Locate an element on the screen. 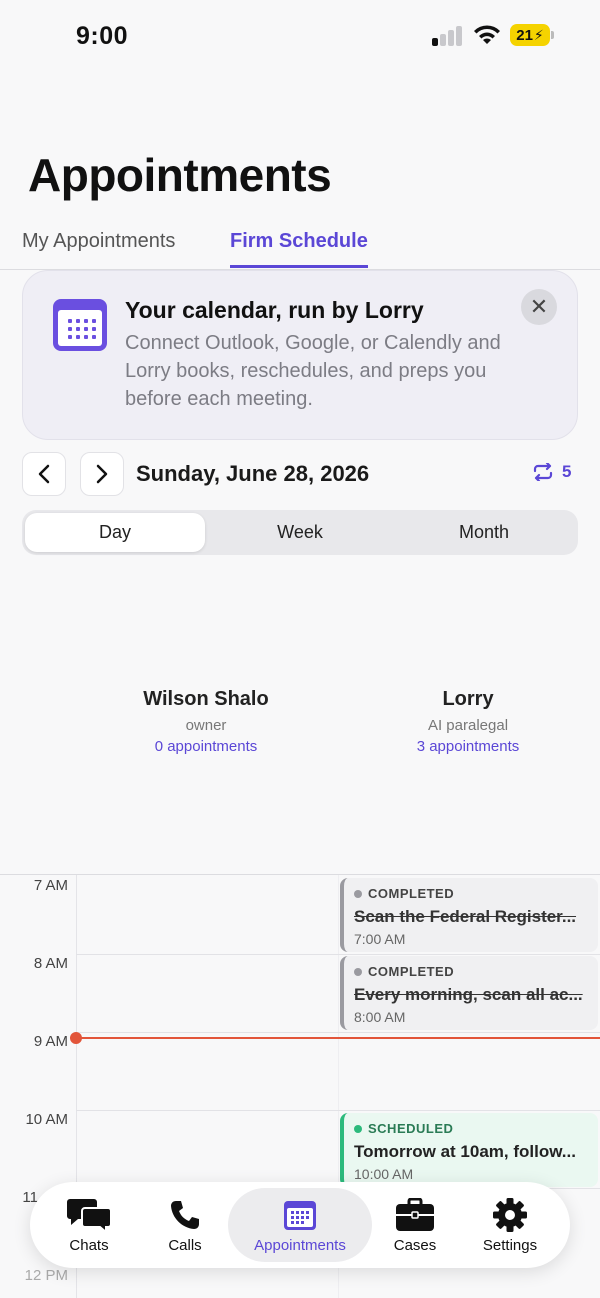 The image size is (600, 1298). repeat-icon is located at coordinates (543, 472).